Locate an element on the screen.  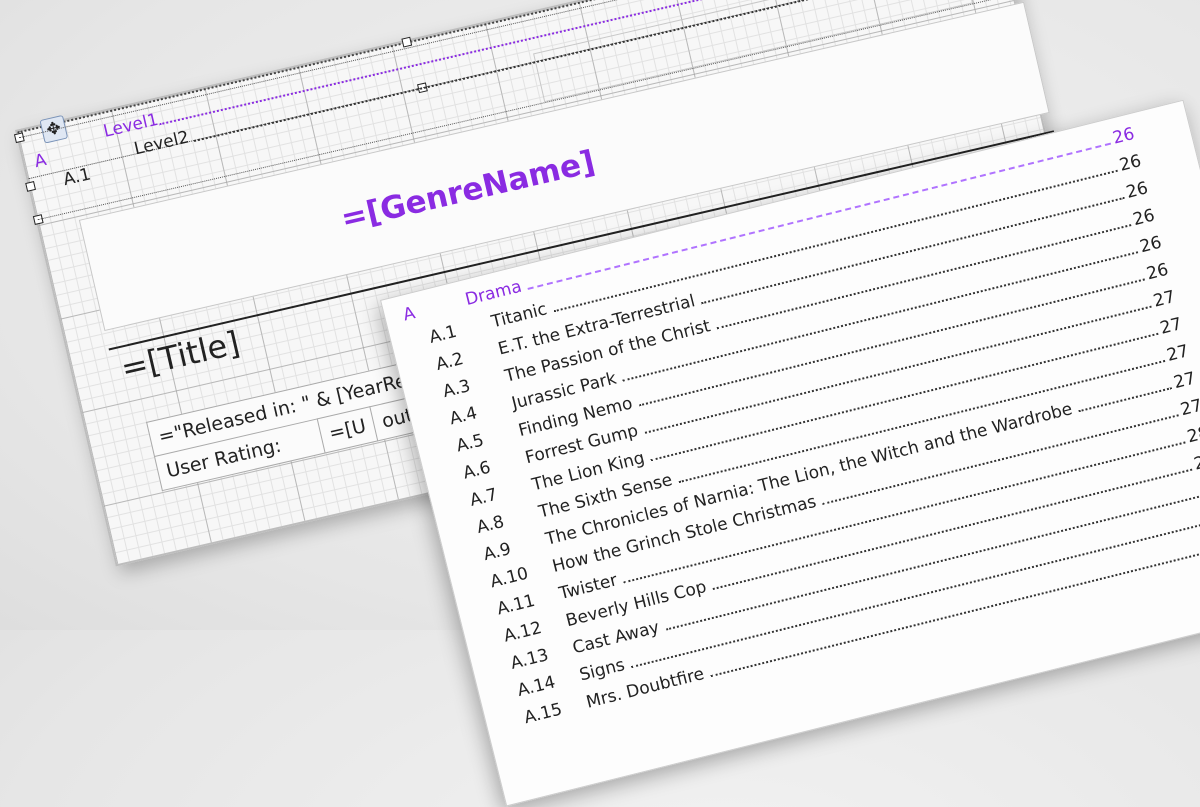
resize-handle is located at coordinates (30, 186).